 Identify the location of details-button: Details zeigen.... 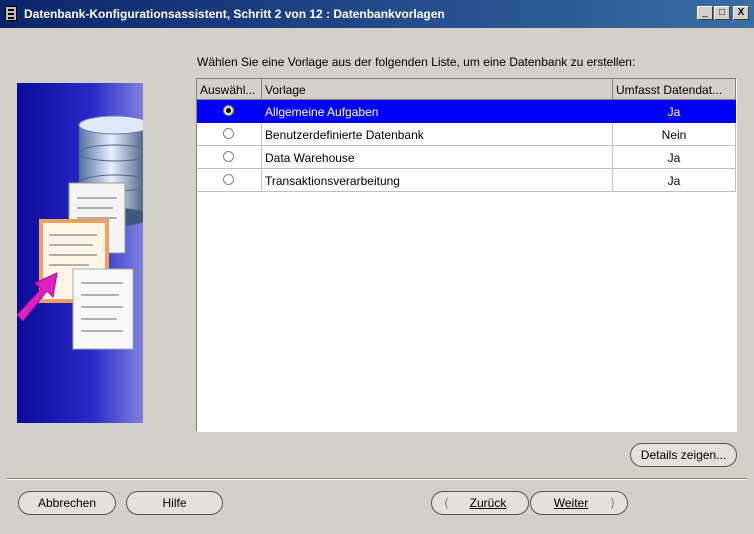
(683, 455).